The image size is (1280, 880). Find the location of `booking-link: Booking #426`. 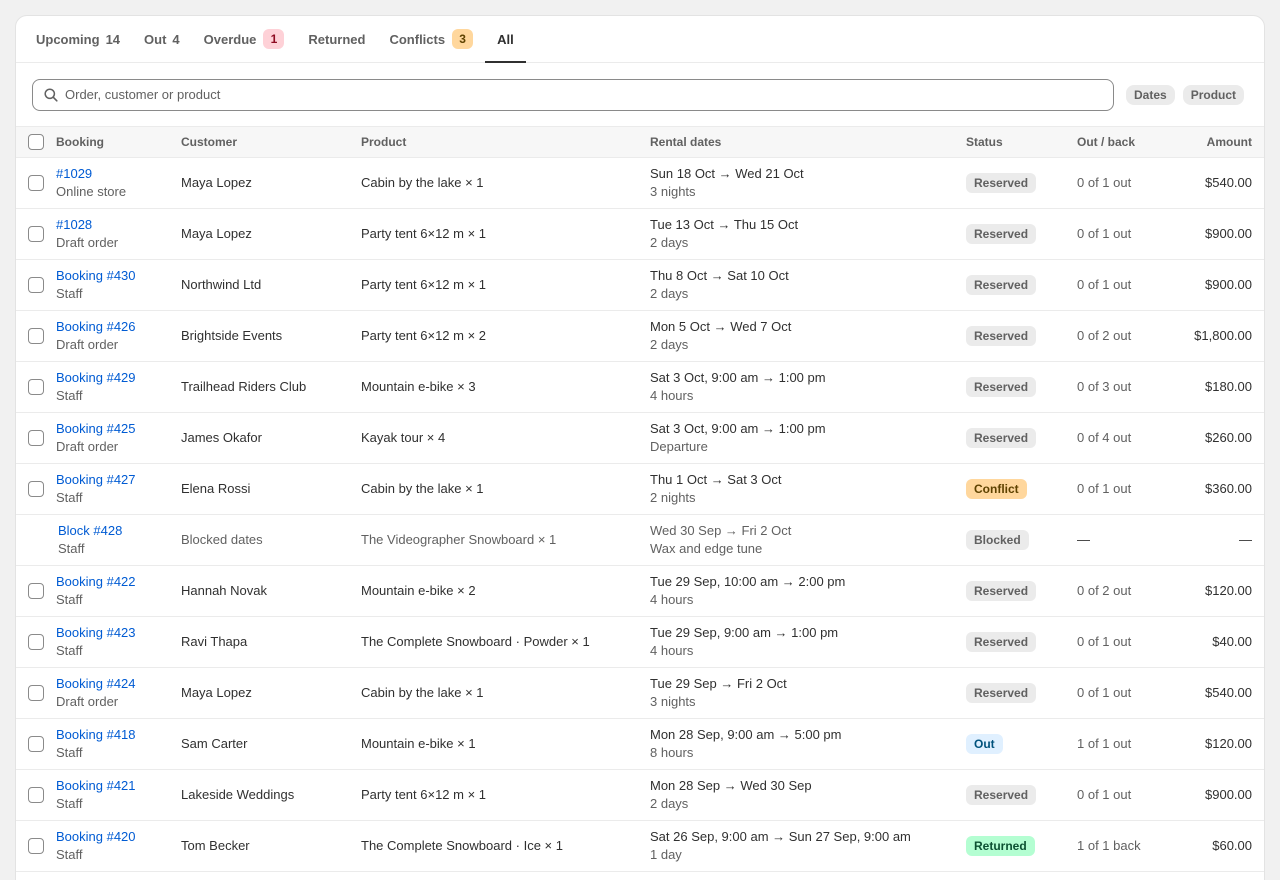

booking-link: Booking #426 is located at coordinates (118, 327).